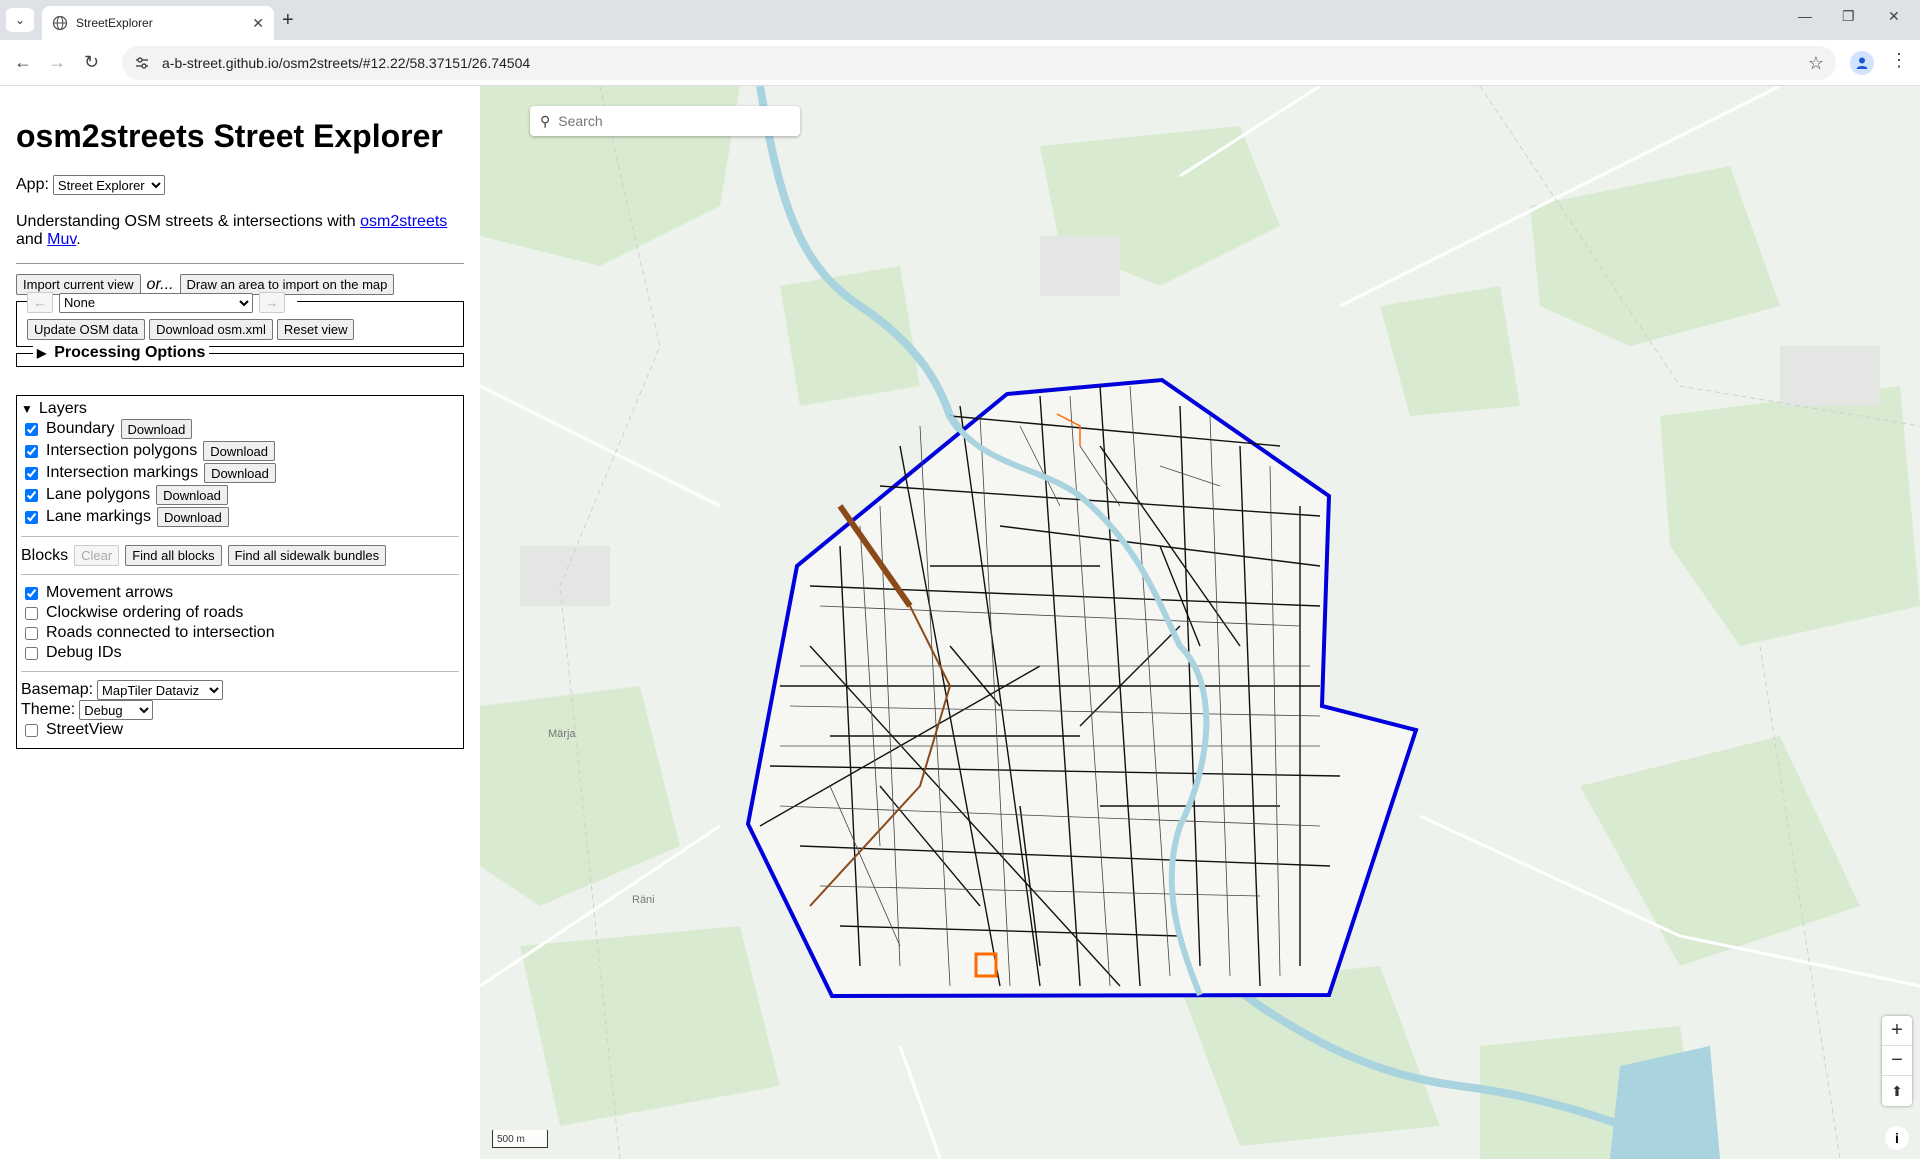 The image size is (1920, 1159). Describe the element at coordinates (1899, 60) in the screenshot. I see `browser-menu-icon: ⋮` at that location.